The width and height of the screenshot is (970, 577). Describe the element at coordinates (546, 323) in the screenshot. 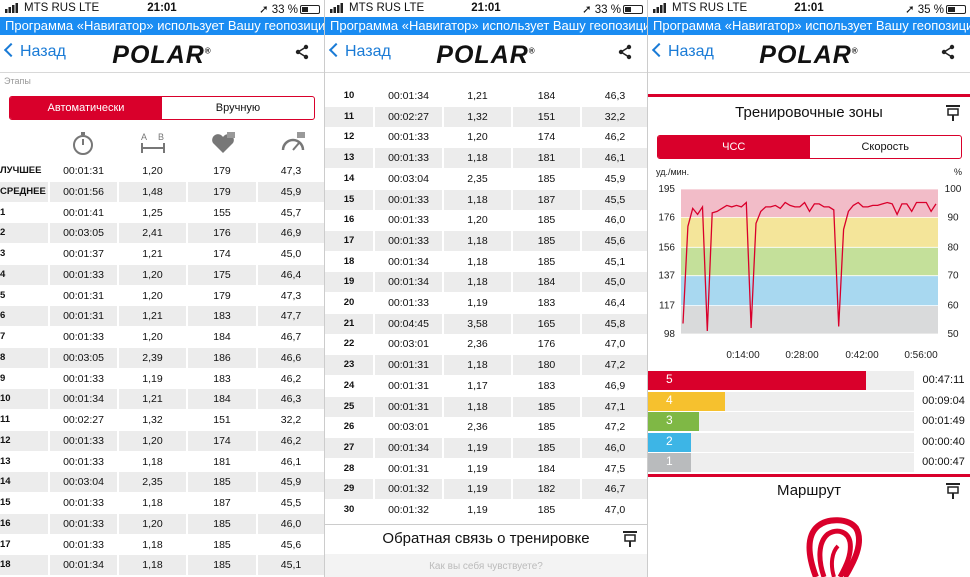

I see `lap-heart-rate: 165` at that location.